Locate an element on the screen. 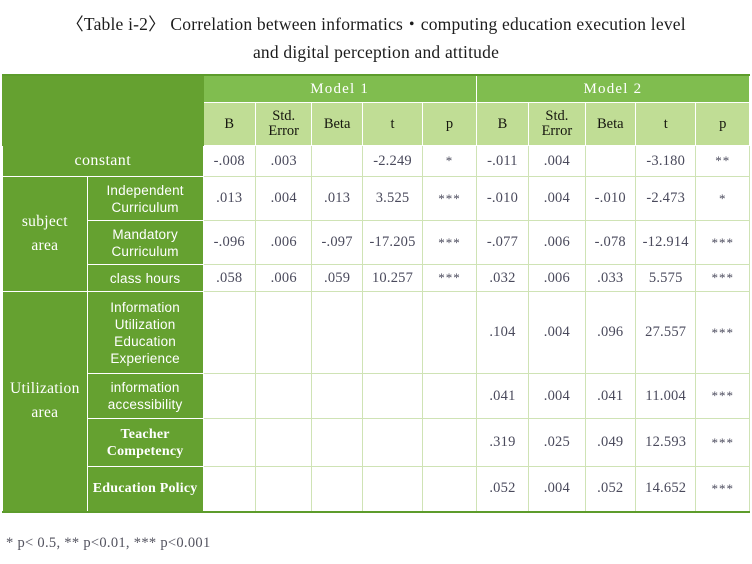 Image resolution: width=752 pixels, height=564 pixels. group-label-subject-area-line1: subject is located at coordinates (44, 221).